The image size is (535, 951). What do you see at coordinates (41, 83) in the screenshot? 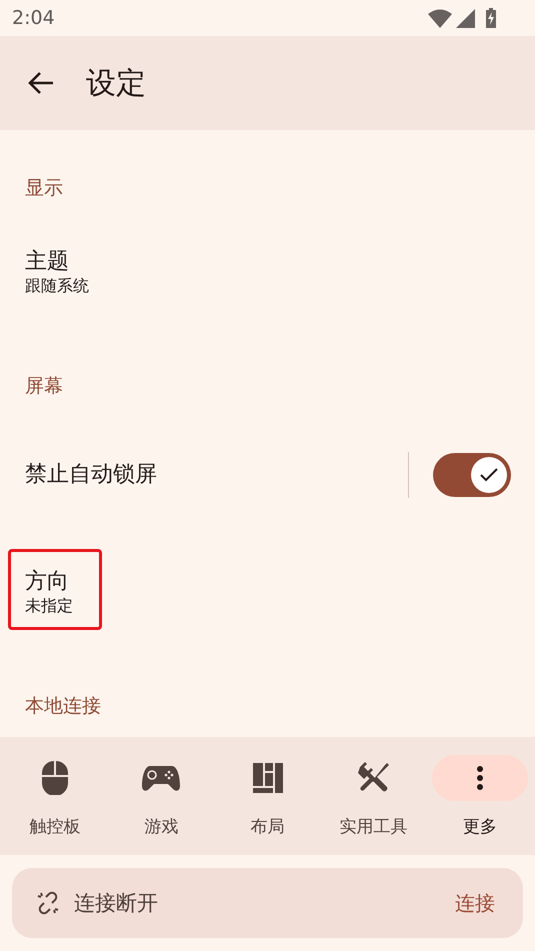
I see `back-button` at bounding box center [41, 83].